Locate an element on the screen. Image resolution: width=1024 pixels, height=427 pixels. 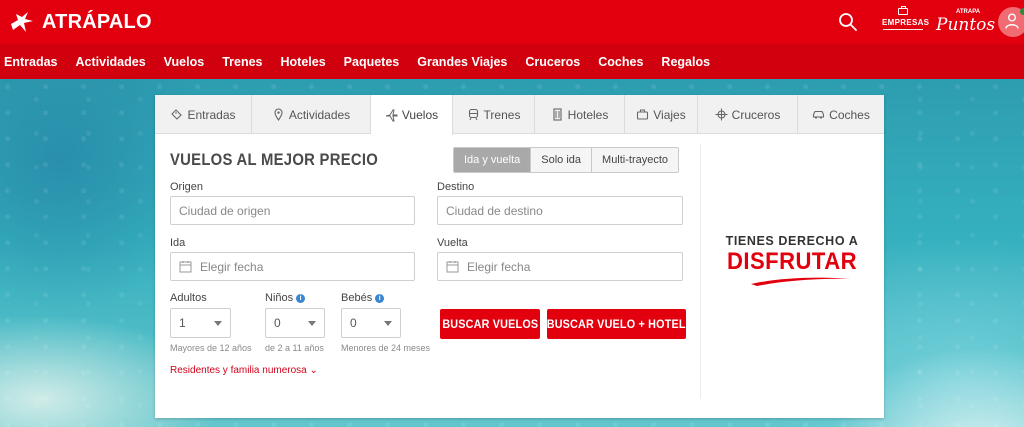
bebes-select: 0 is located at coordinates (371, 323).